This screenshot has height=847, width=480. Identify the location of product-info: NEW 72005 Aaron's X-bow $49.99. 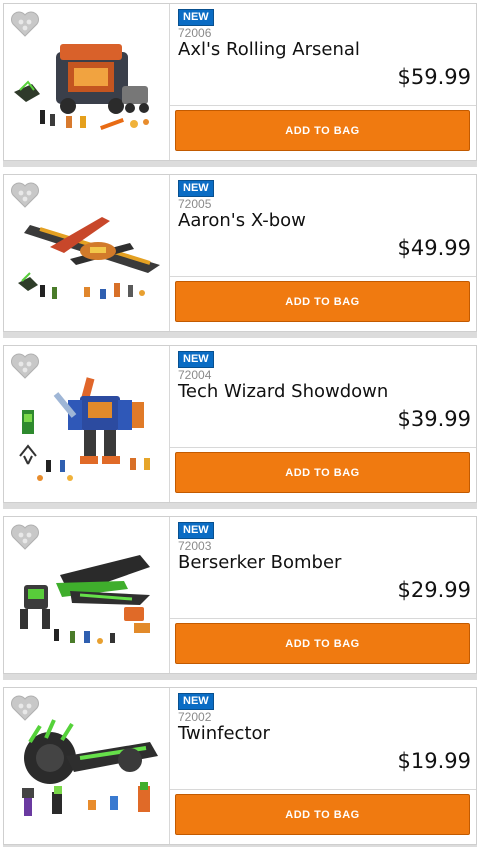
(323, 226).